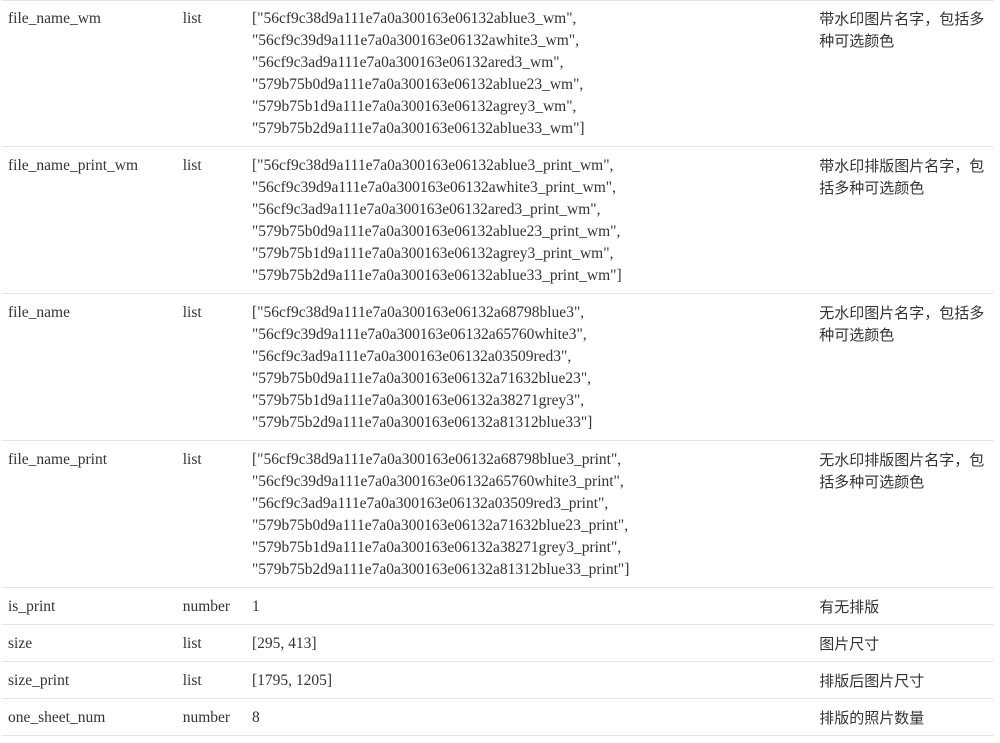 Image resolution: width=1000 pixels, height=743 pixels. What do you see at coordinates (89, 606) in the screenshot?
I see `field-name: is_print` at bounding box center [89, 606].